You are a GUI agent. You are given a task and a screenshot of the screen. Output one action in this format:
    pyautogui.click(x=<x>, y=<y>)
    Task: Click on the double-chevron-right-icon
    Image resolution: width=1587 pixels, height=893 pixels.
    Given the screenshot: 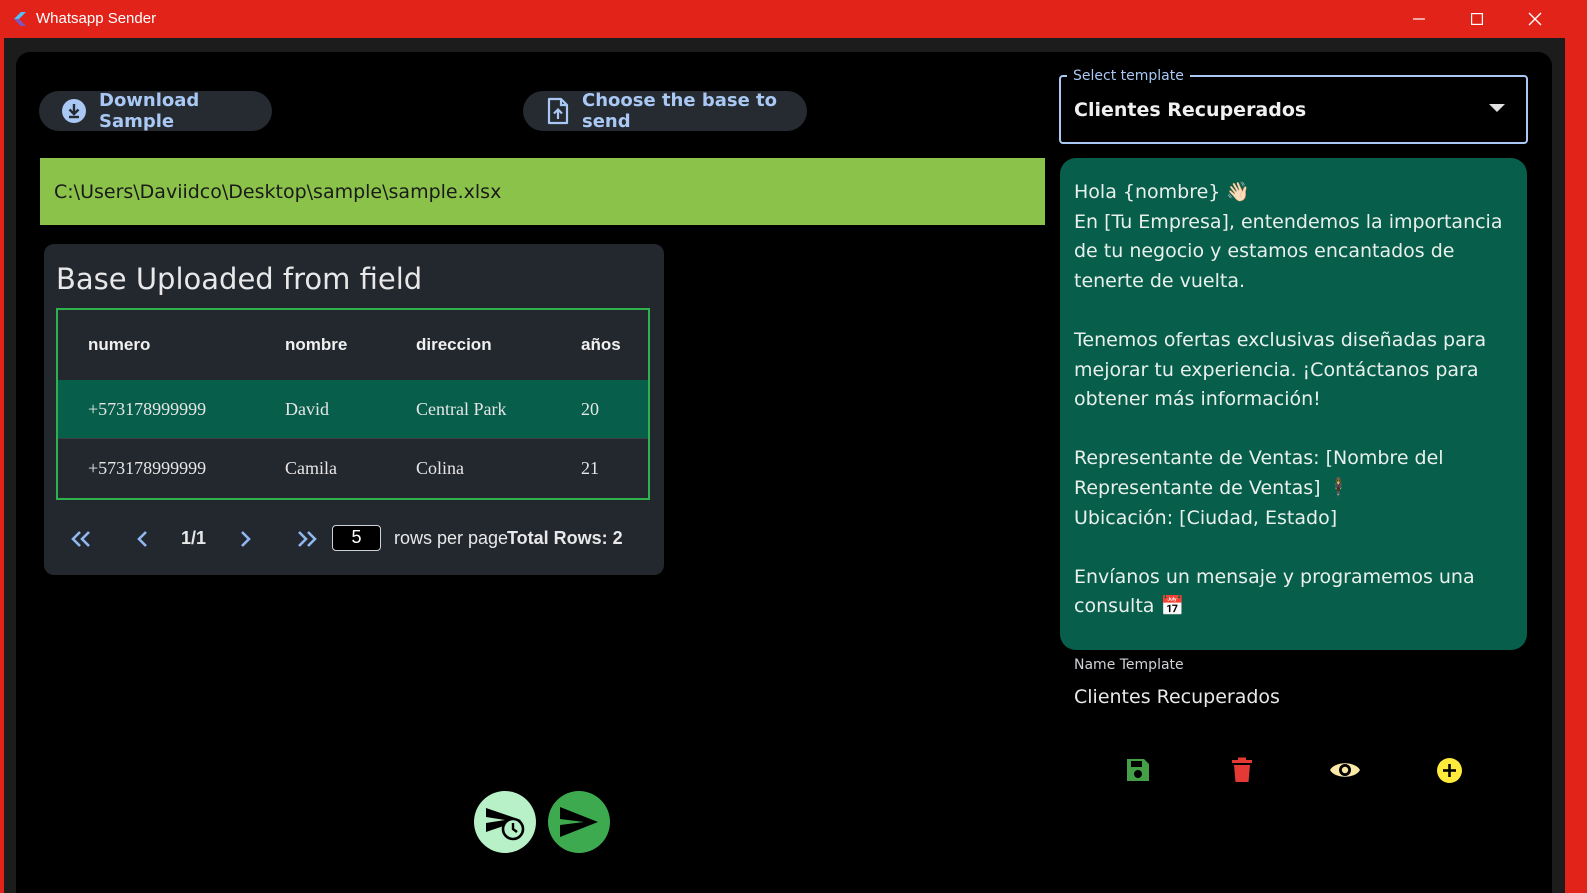 What is the action you would take?
    pyautogui.click(x=307, y=539)
    